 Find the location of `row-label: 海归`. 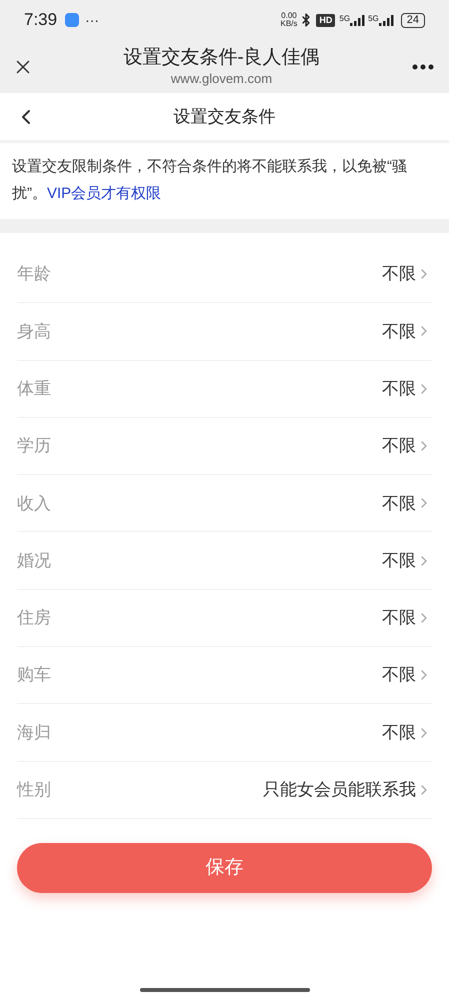

row-label: 海归 is located at coordinates (34, 733).